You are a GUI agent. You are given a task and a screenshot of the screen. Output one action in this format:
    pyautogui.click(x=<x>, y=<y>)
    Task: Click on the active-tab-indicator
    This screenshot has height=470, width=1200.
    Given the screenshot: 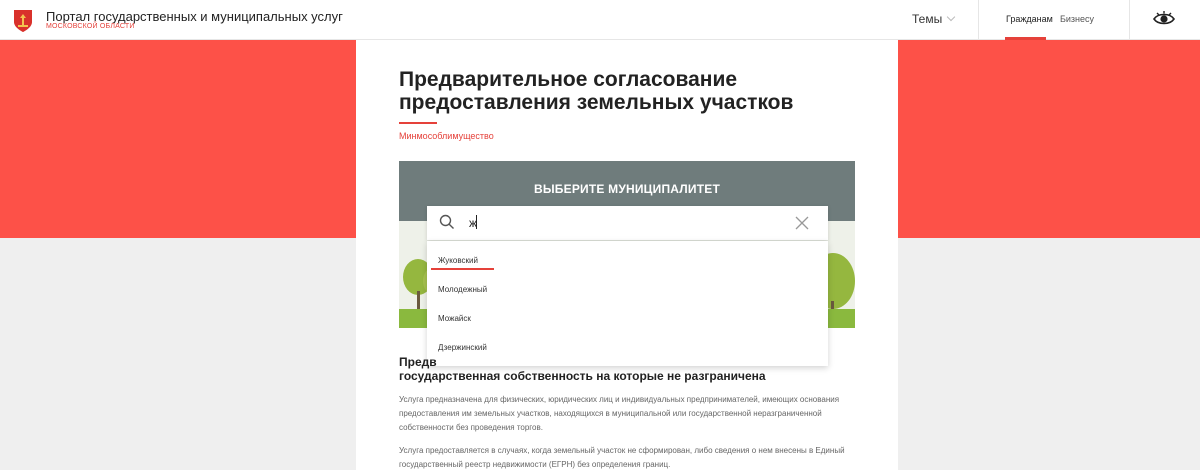 What is the action you would take?
    pyautogui.click(x=1025, y=38)
    